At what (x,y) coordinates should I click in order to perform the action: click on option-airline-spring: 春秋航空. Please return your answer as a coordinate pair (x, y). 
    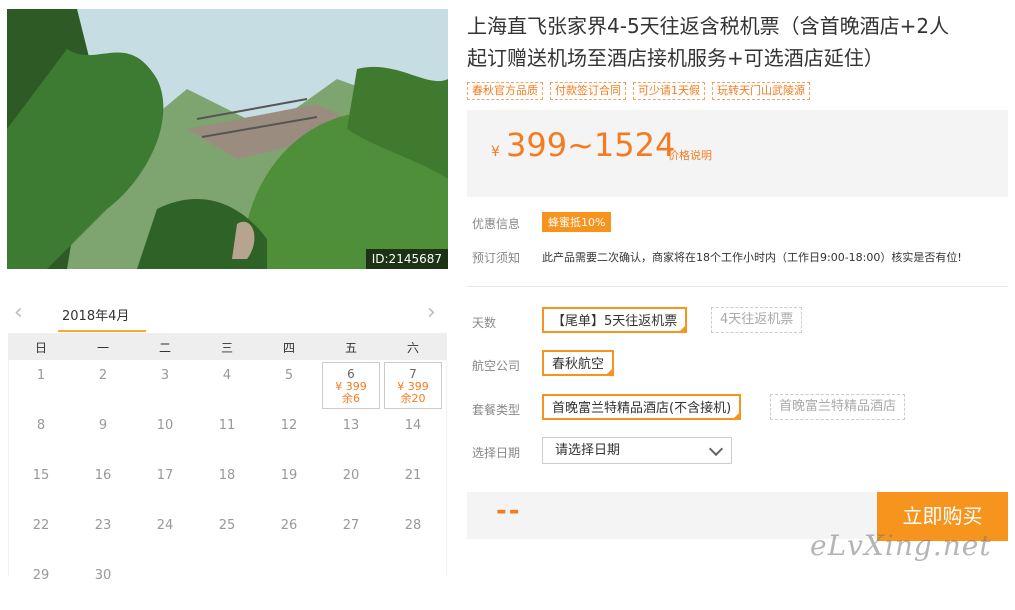
    Looking at the image, I should click on (578, 363).